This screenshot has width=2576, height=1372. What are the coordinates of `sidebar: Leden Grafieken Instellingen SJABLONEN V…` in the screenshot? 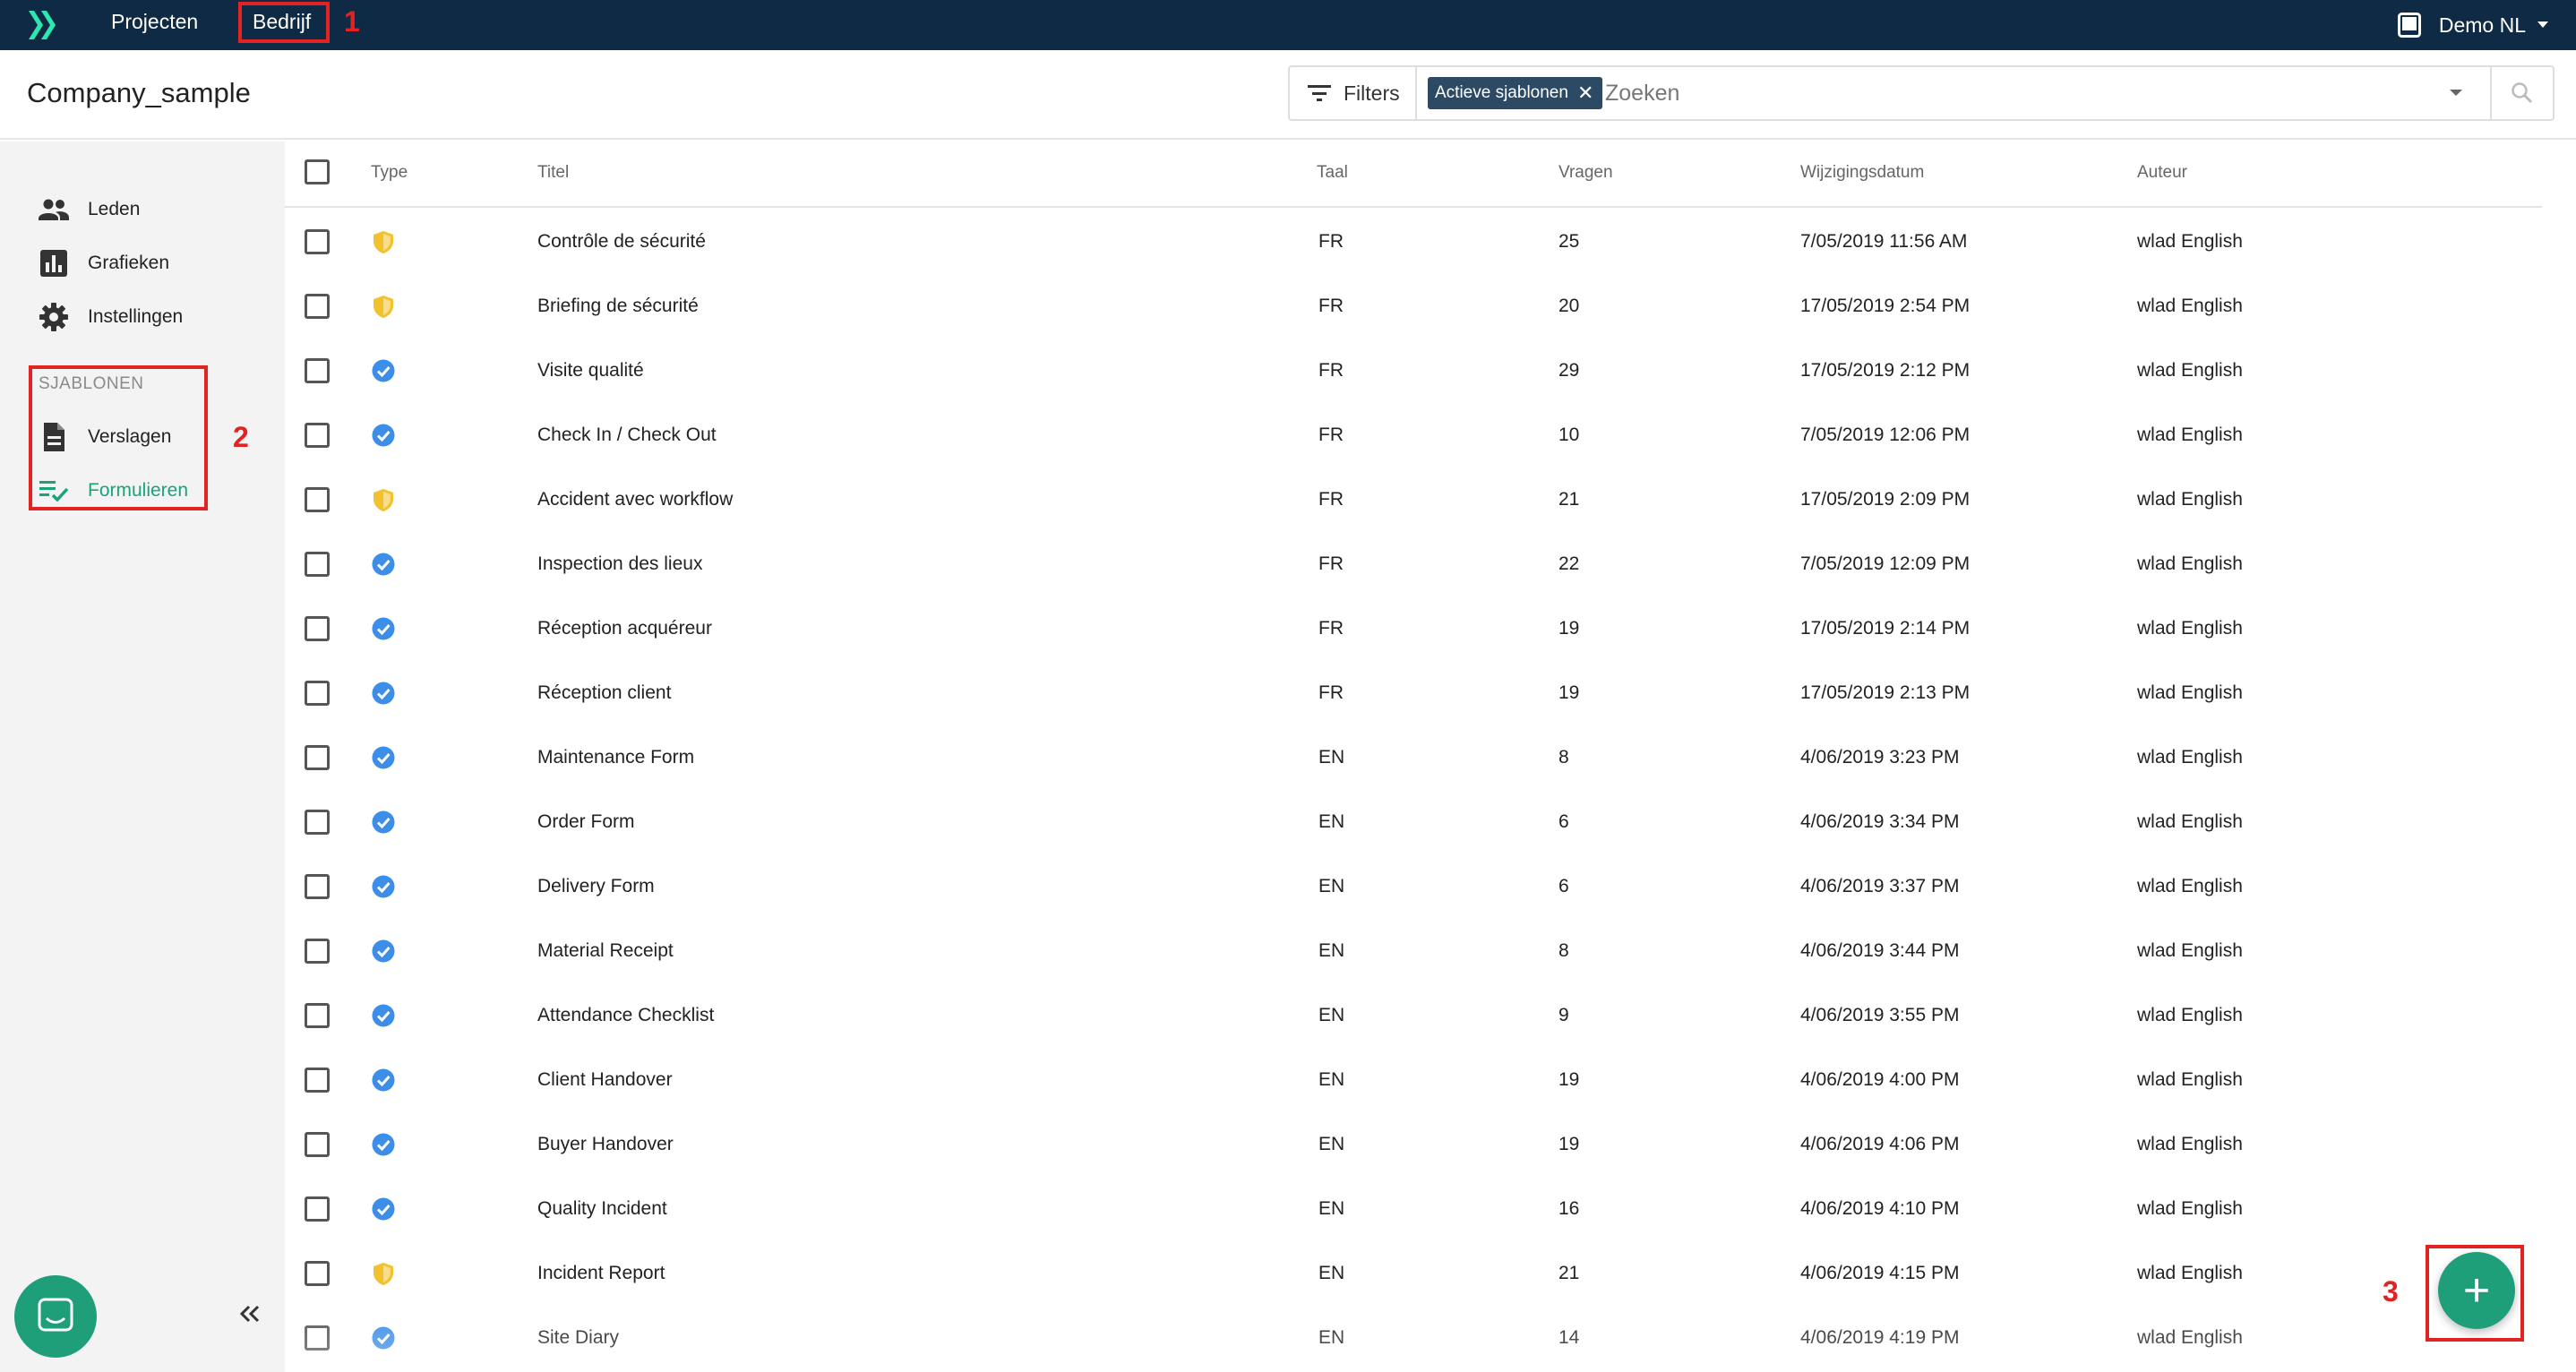 It's located at (142, 756).